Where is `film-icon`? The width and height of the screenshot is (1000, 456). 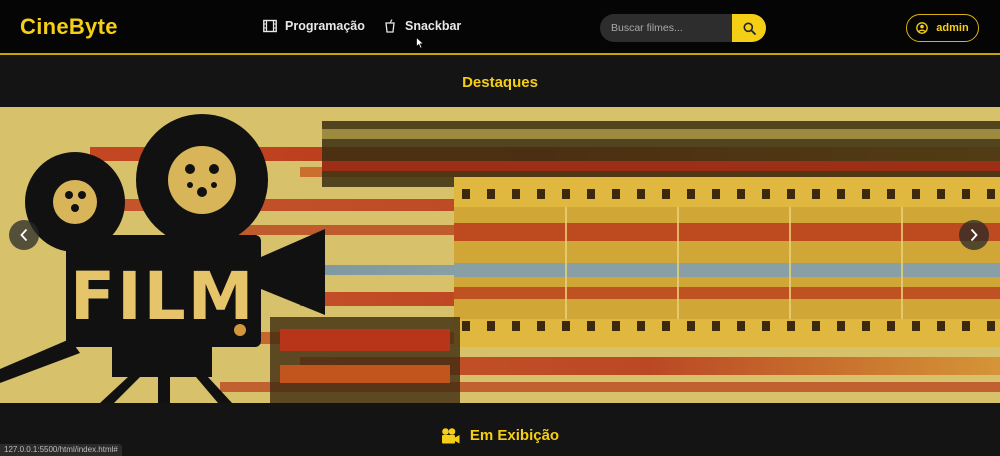
film-icon is located at coordinates (270, 26).